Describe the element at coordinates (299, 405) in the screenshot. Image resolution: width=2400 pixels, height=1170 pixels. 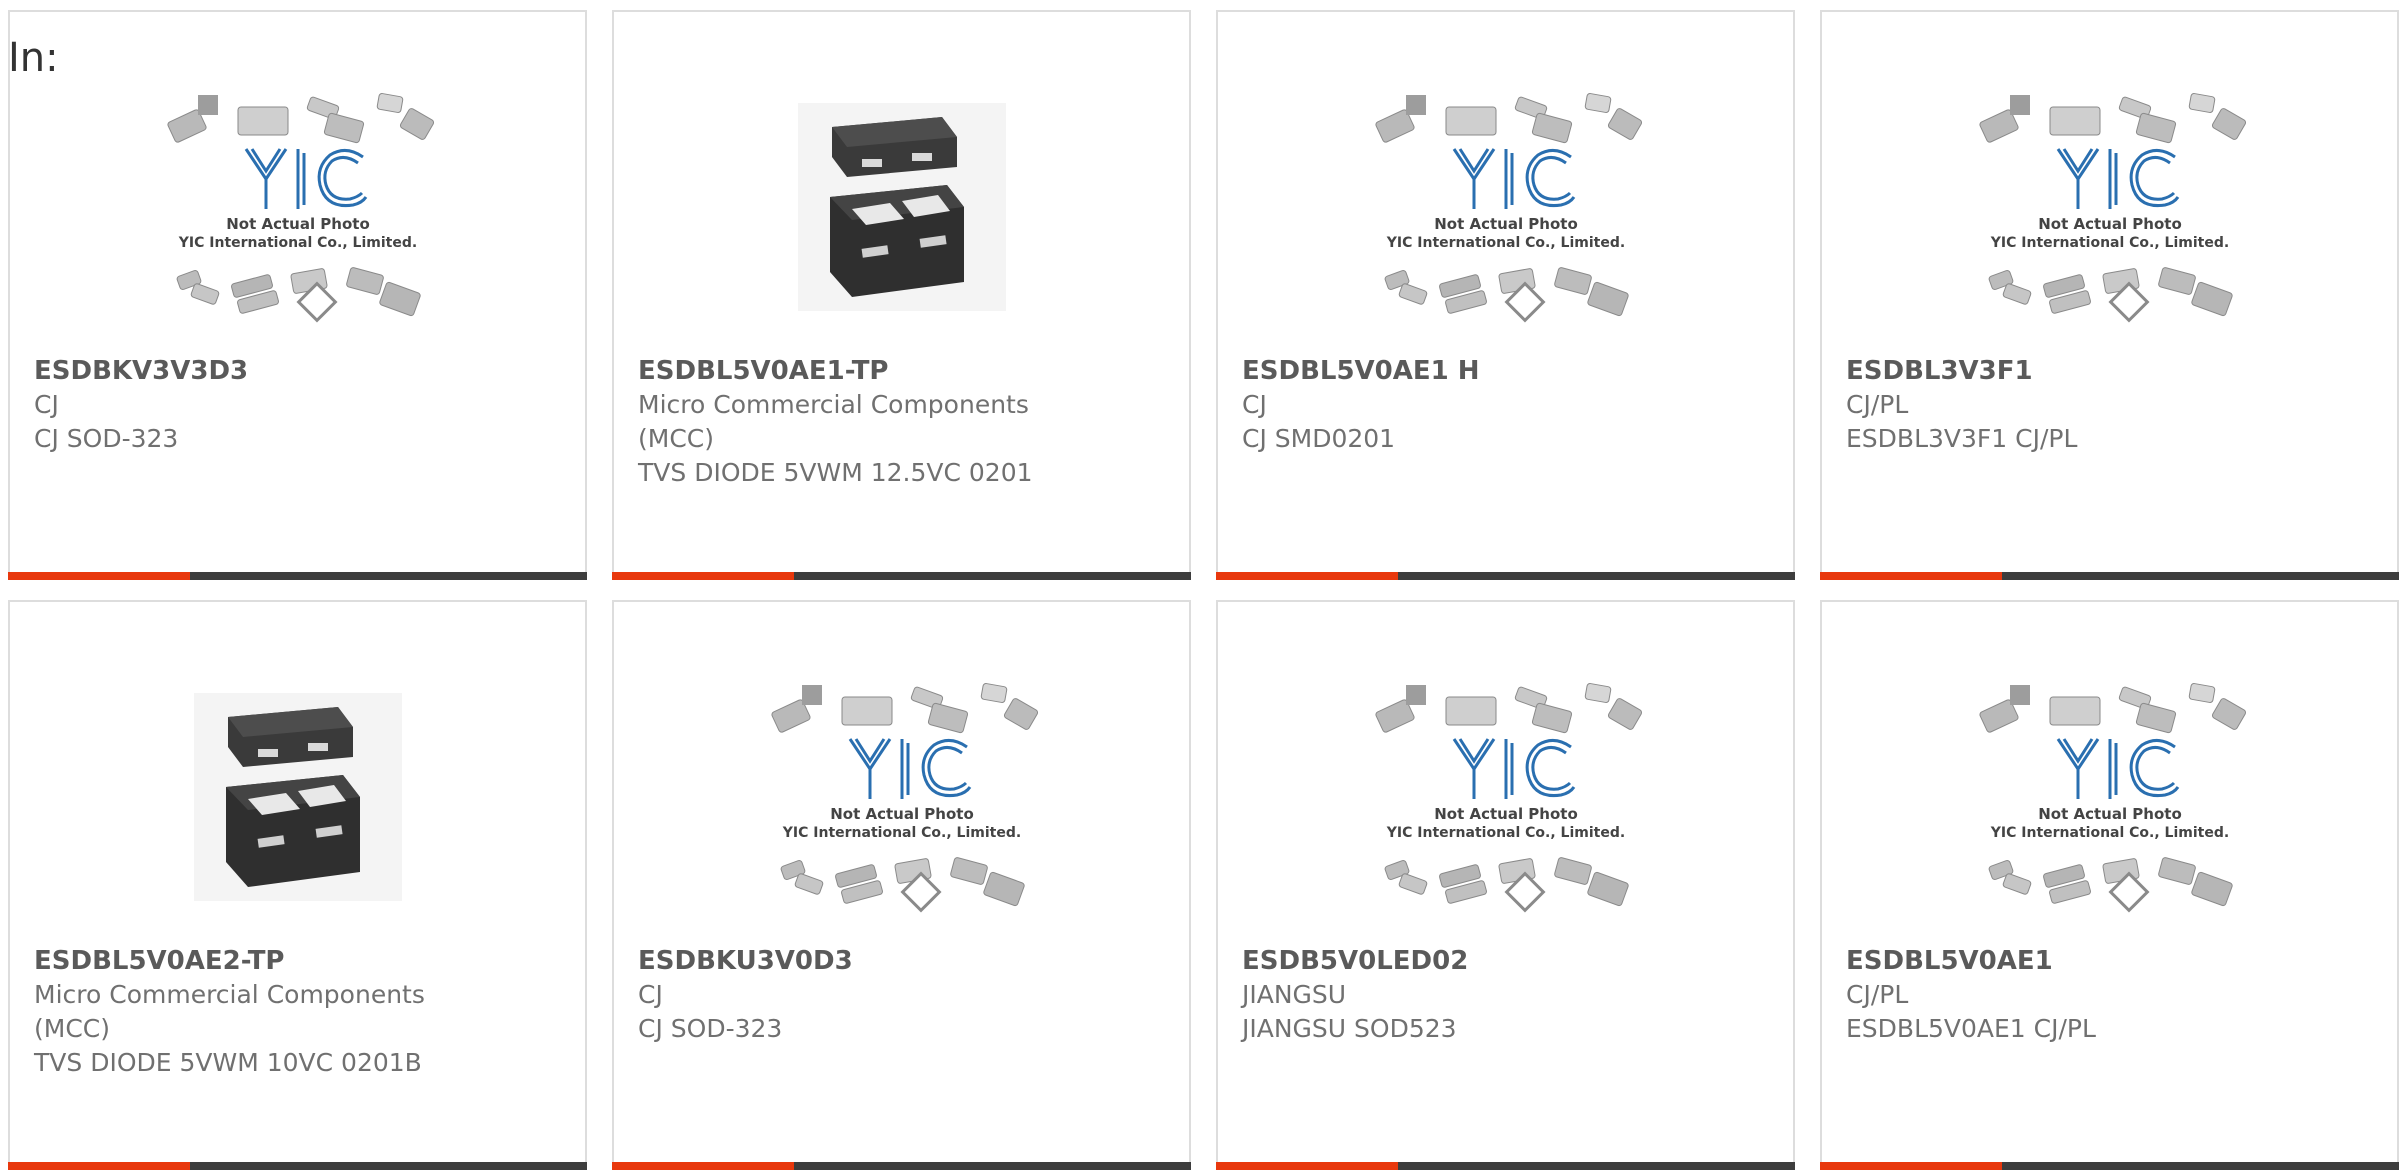
I see `product-info: ESDBKV3V3D3 CJ CJ SOD-323` at that location.